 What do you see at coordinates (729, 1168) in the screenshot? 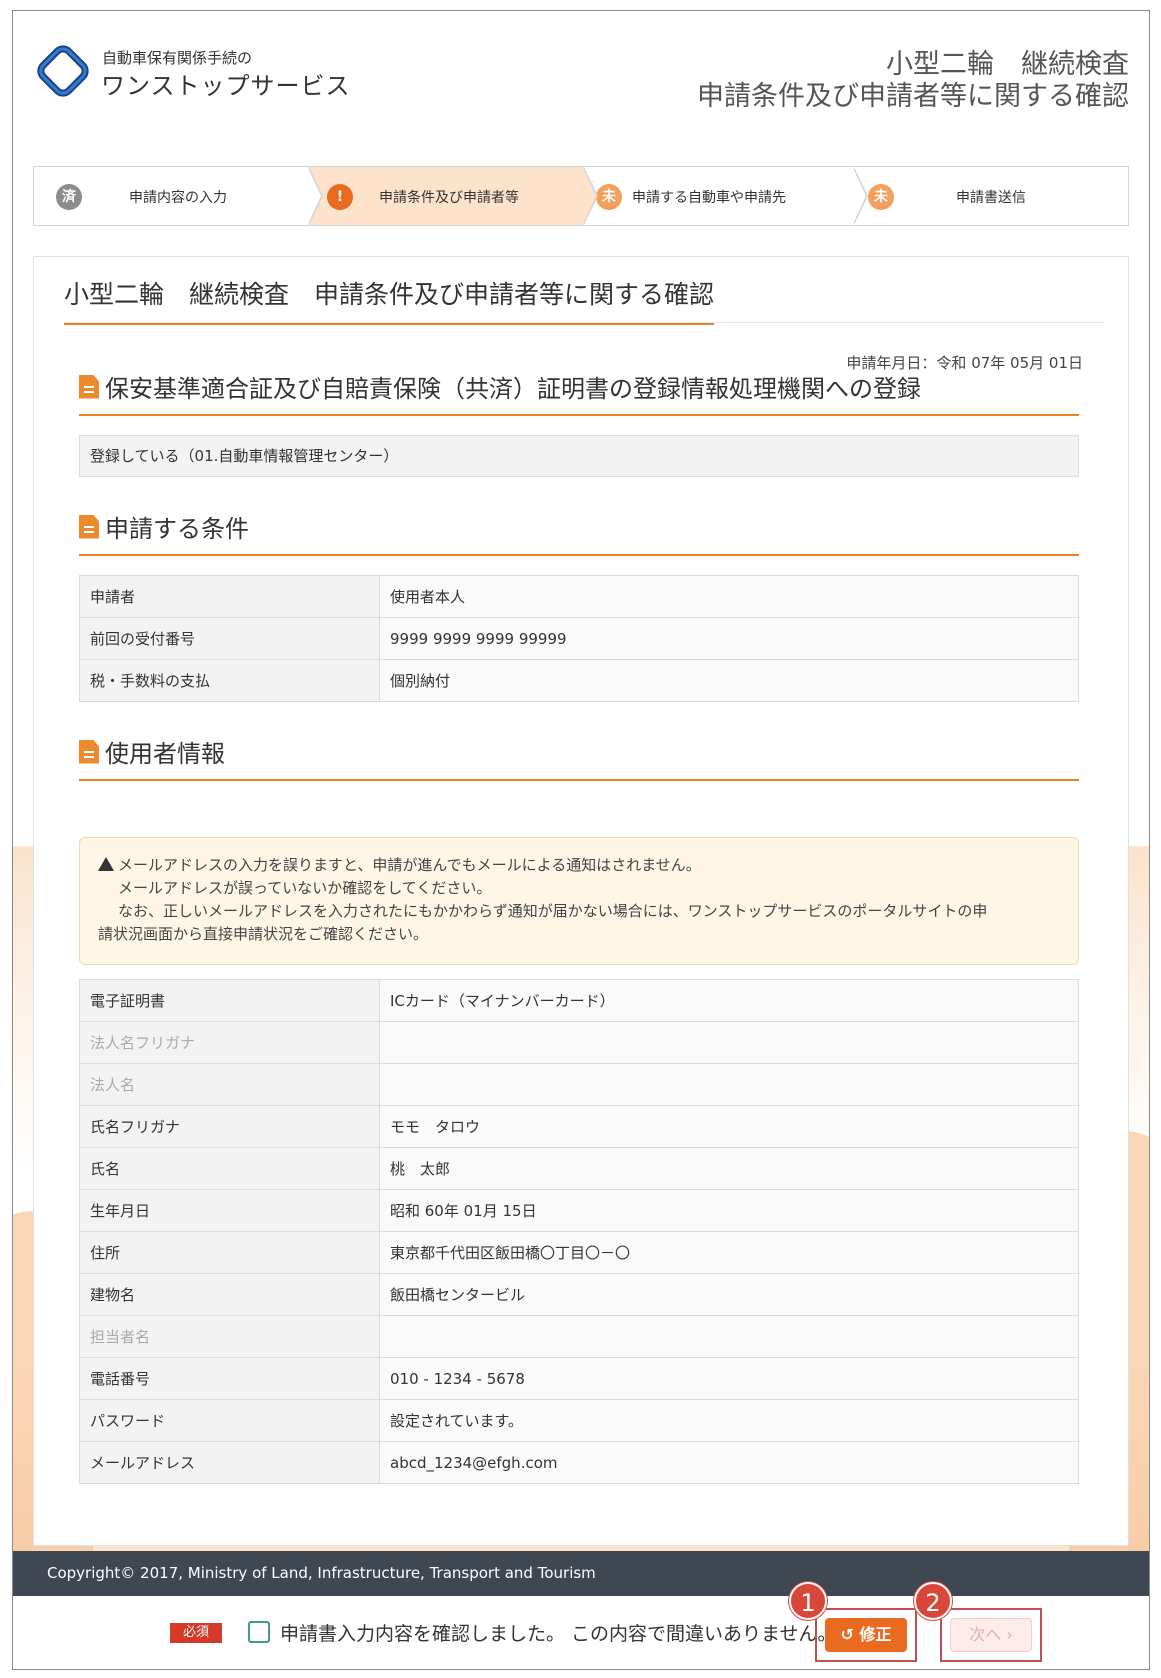
I see `row-value: 桃 太郎` at bounding box center [729, 1168].